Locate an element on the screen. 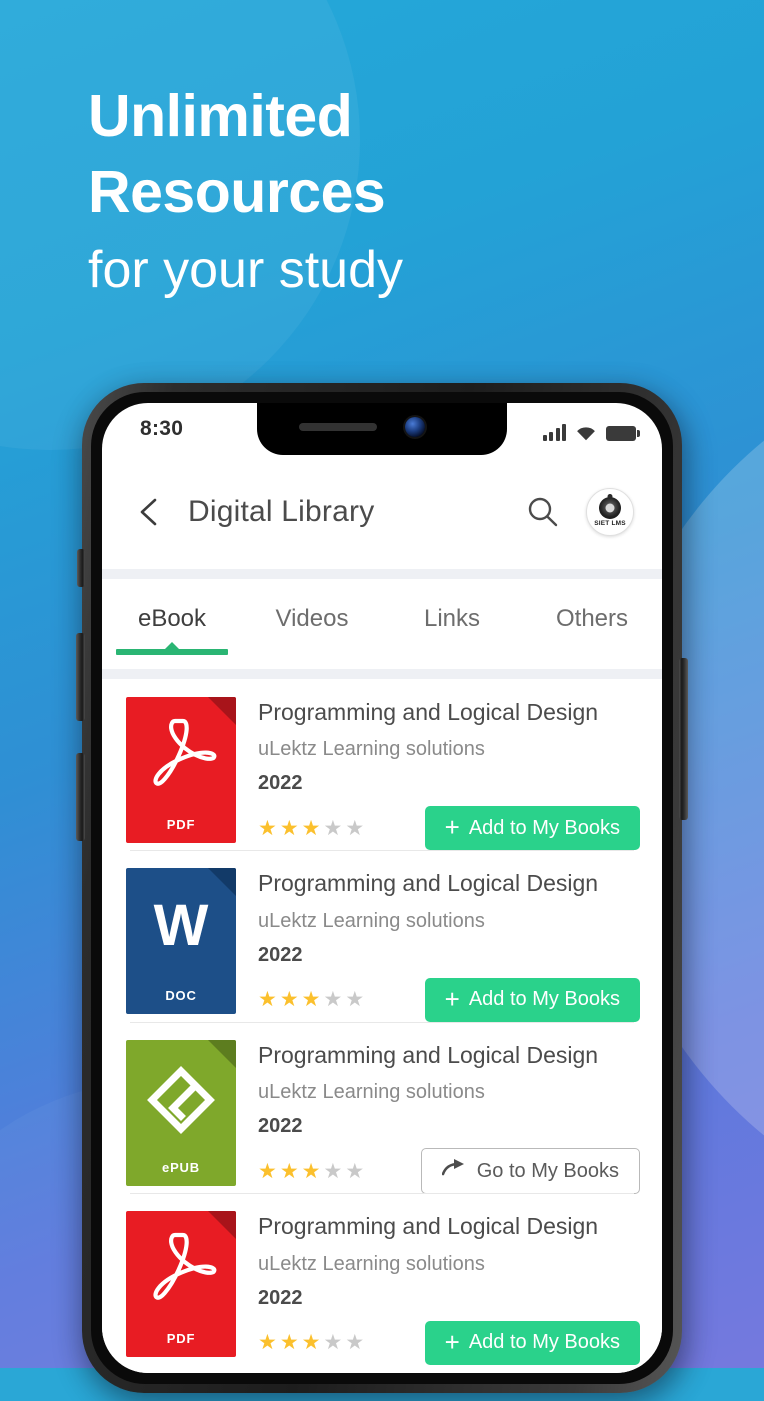 This screenshot has height=1401, width=764. doc-file-icon: W DOC is located at coordinates (181, 941).